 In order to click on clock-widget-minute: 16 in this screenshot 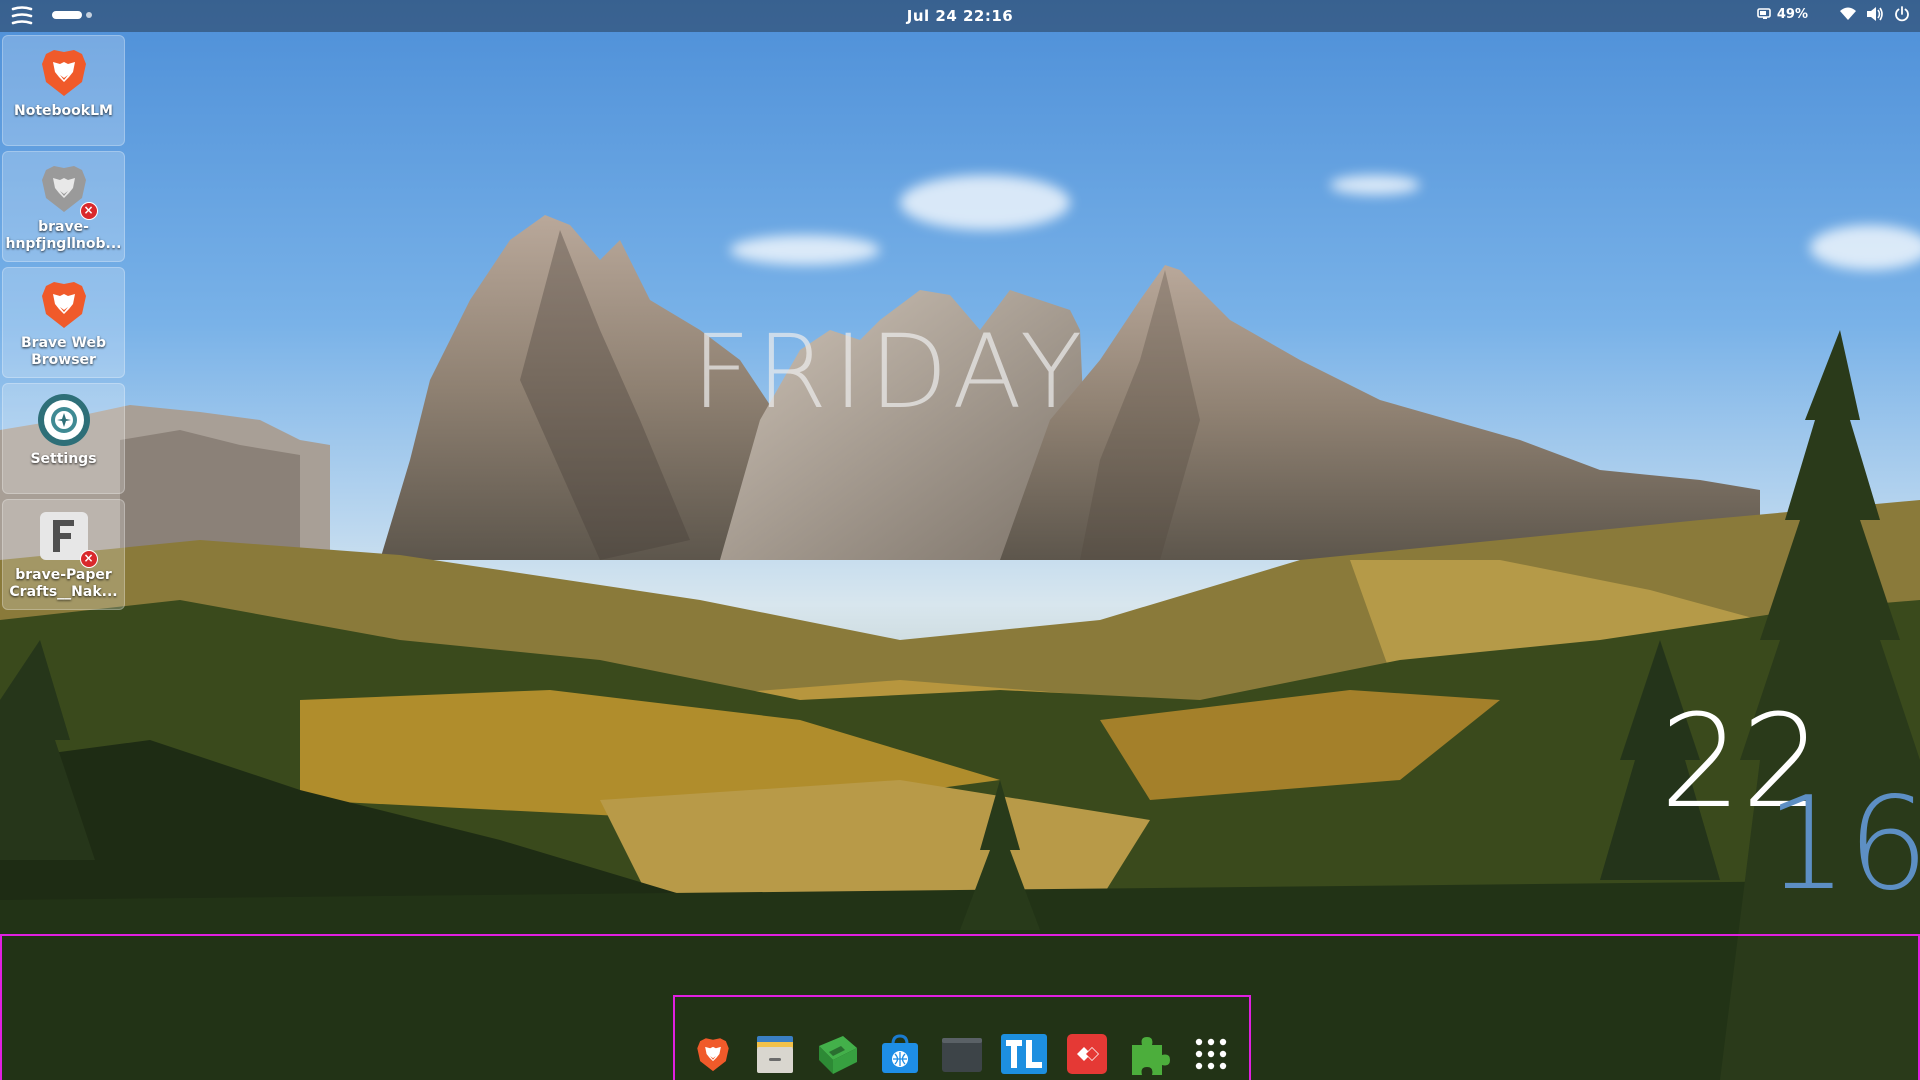, I will do `click(1843, 844)`.